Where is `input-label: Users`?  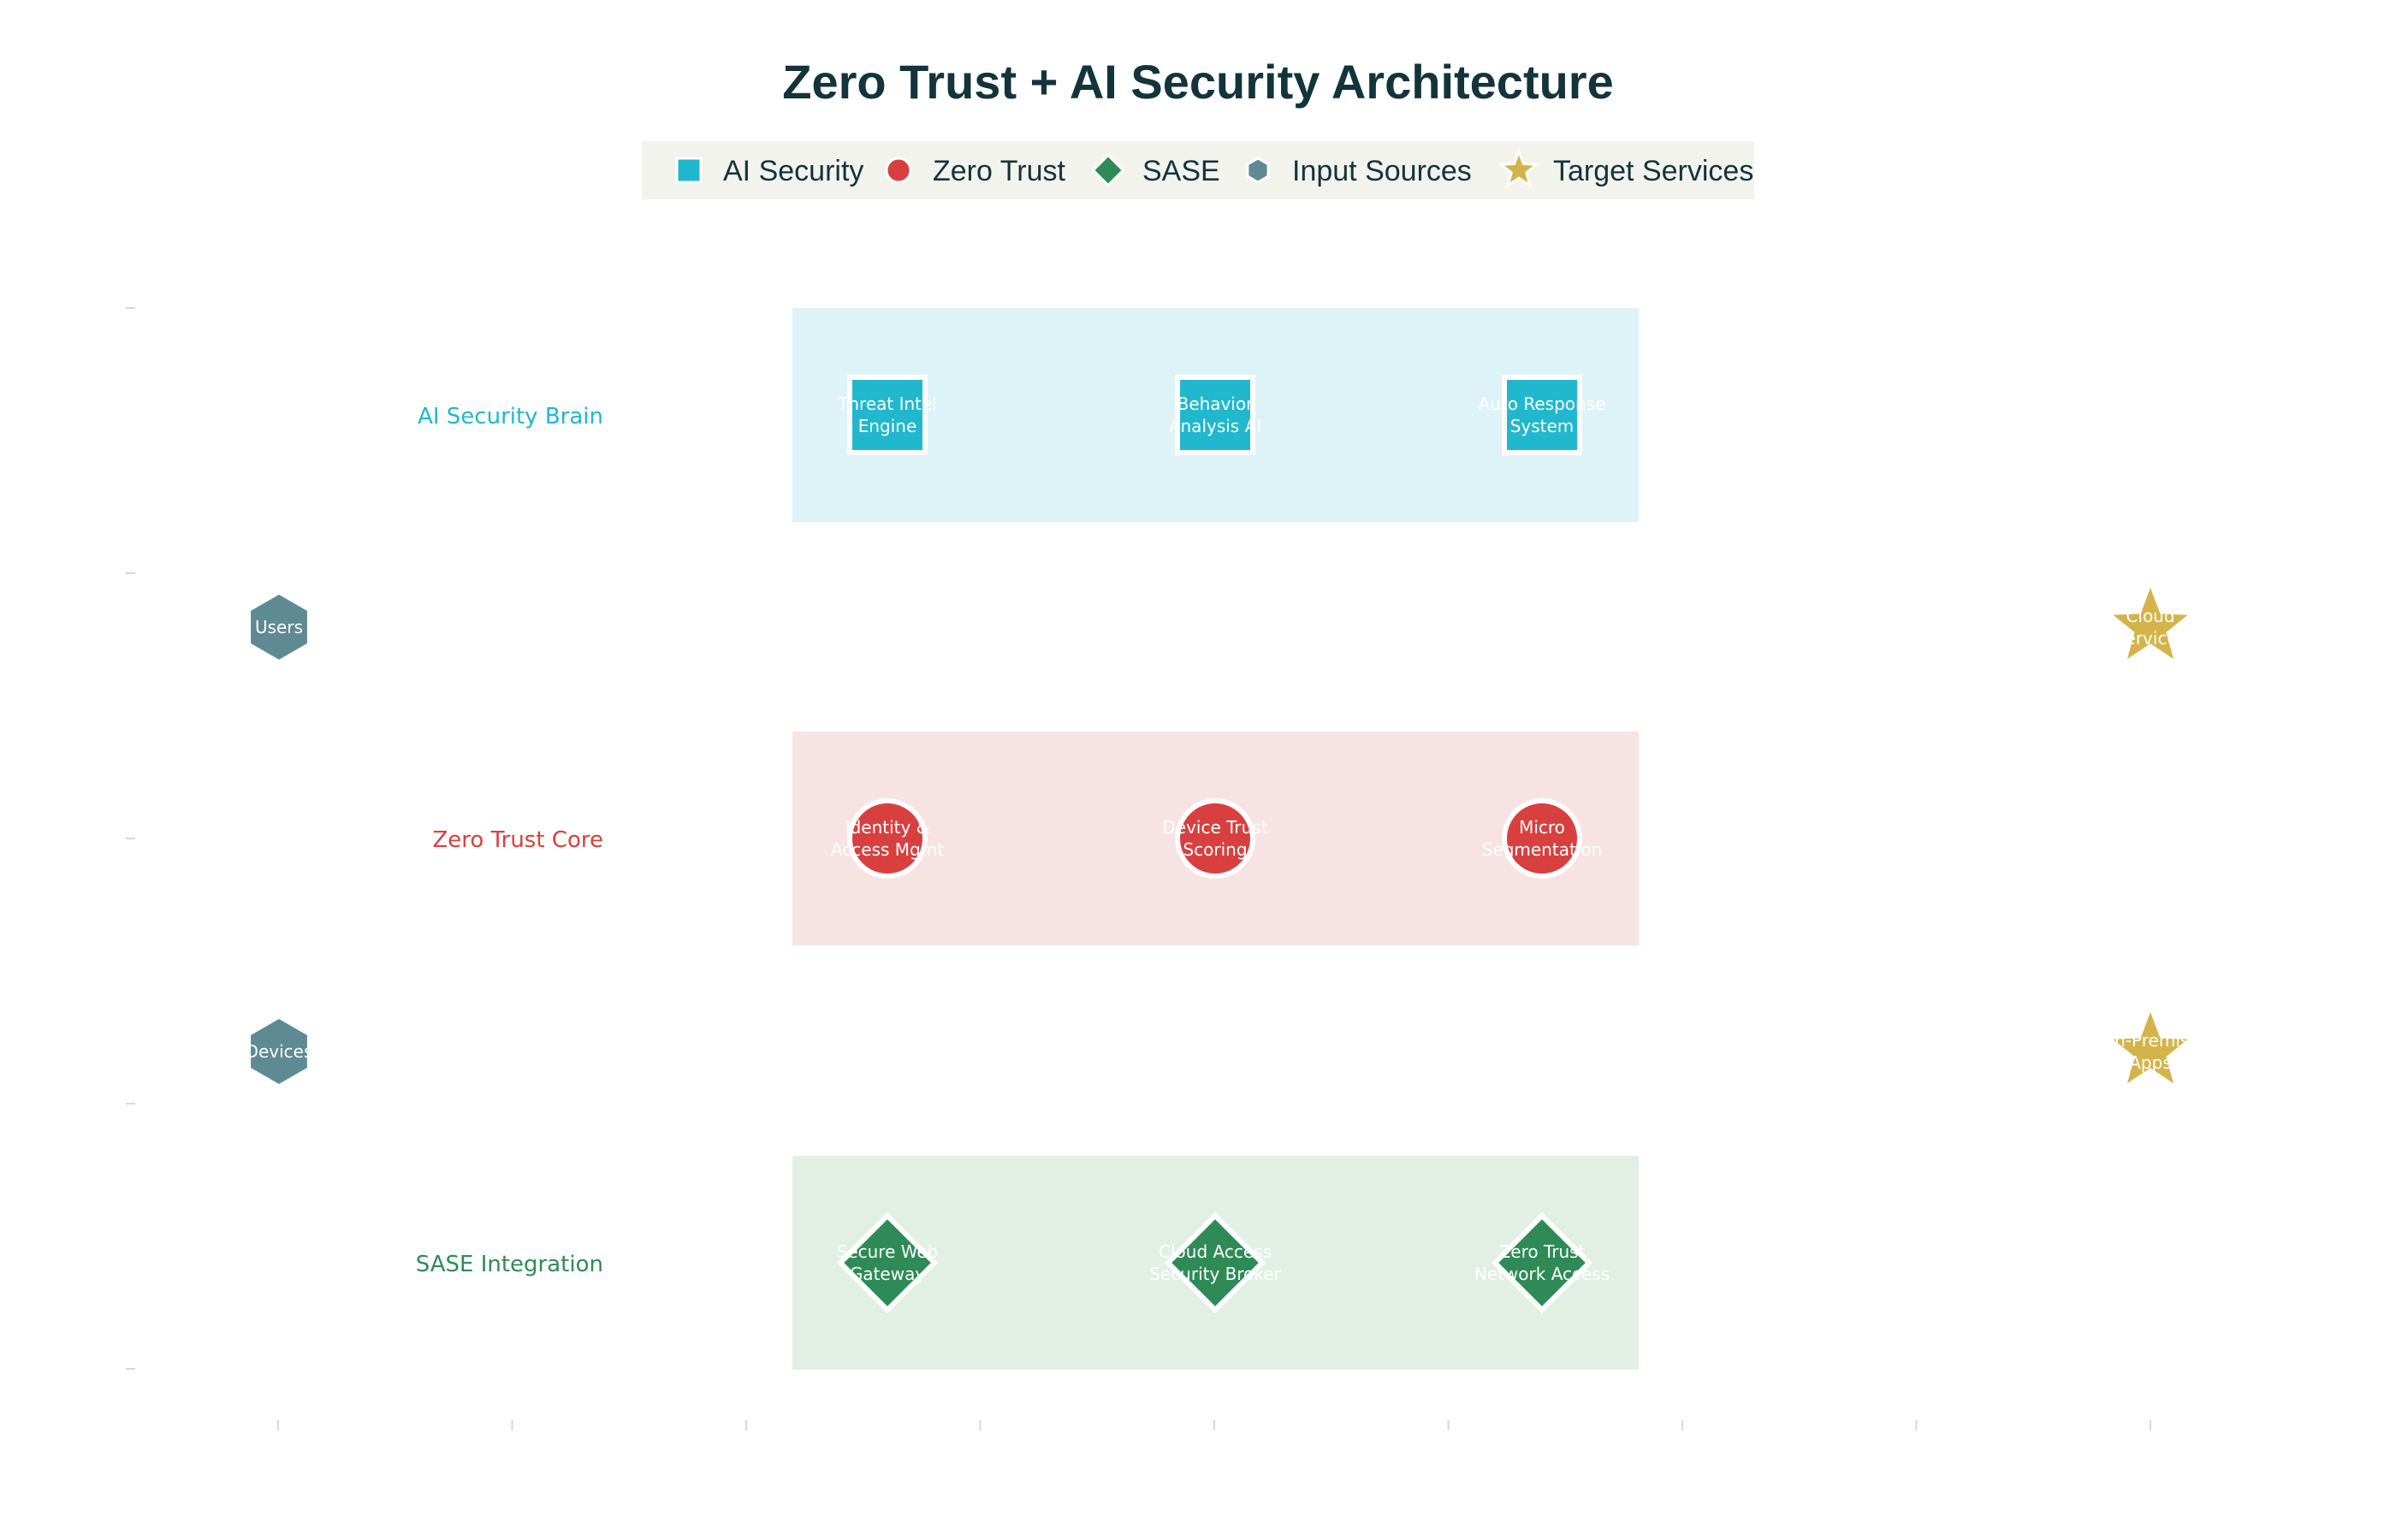
input-label: Users is located at coordinates (279, 627).